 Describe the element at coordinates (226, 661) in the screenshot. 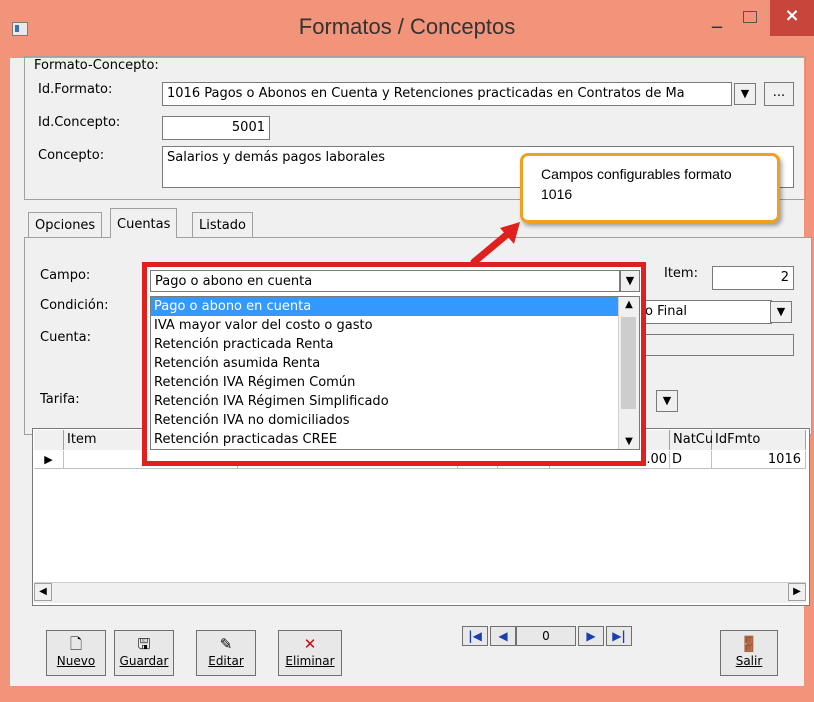

I see `editar-label: Editar` at that location.